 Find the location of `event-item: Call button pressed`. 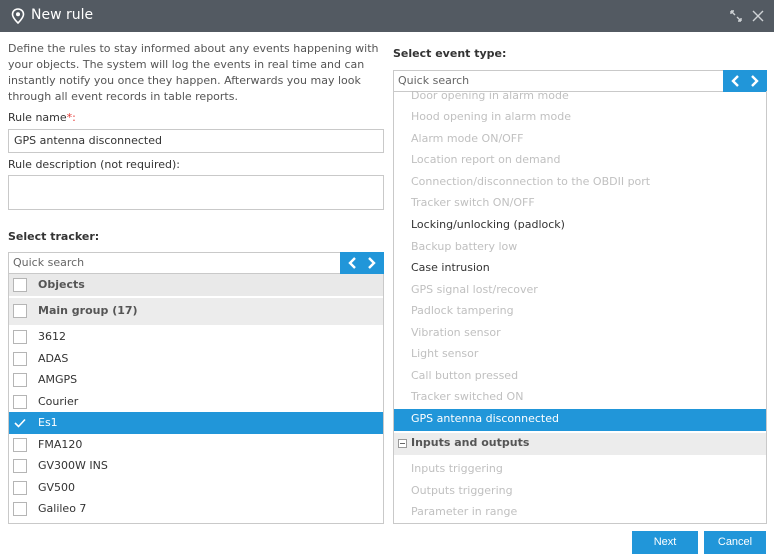

event-item: Call button pressed is located at coordinates (465, 375).